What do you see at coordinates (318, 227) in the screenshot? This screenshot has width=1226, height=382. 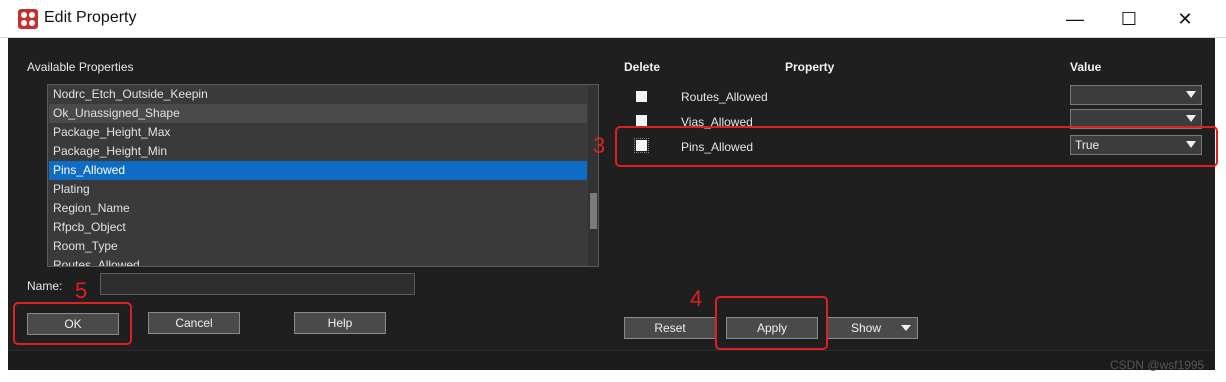 I see `list-item: Rfpcb_Object` at bounding box center [318, 227].